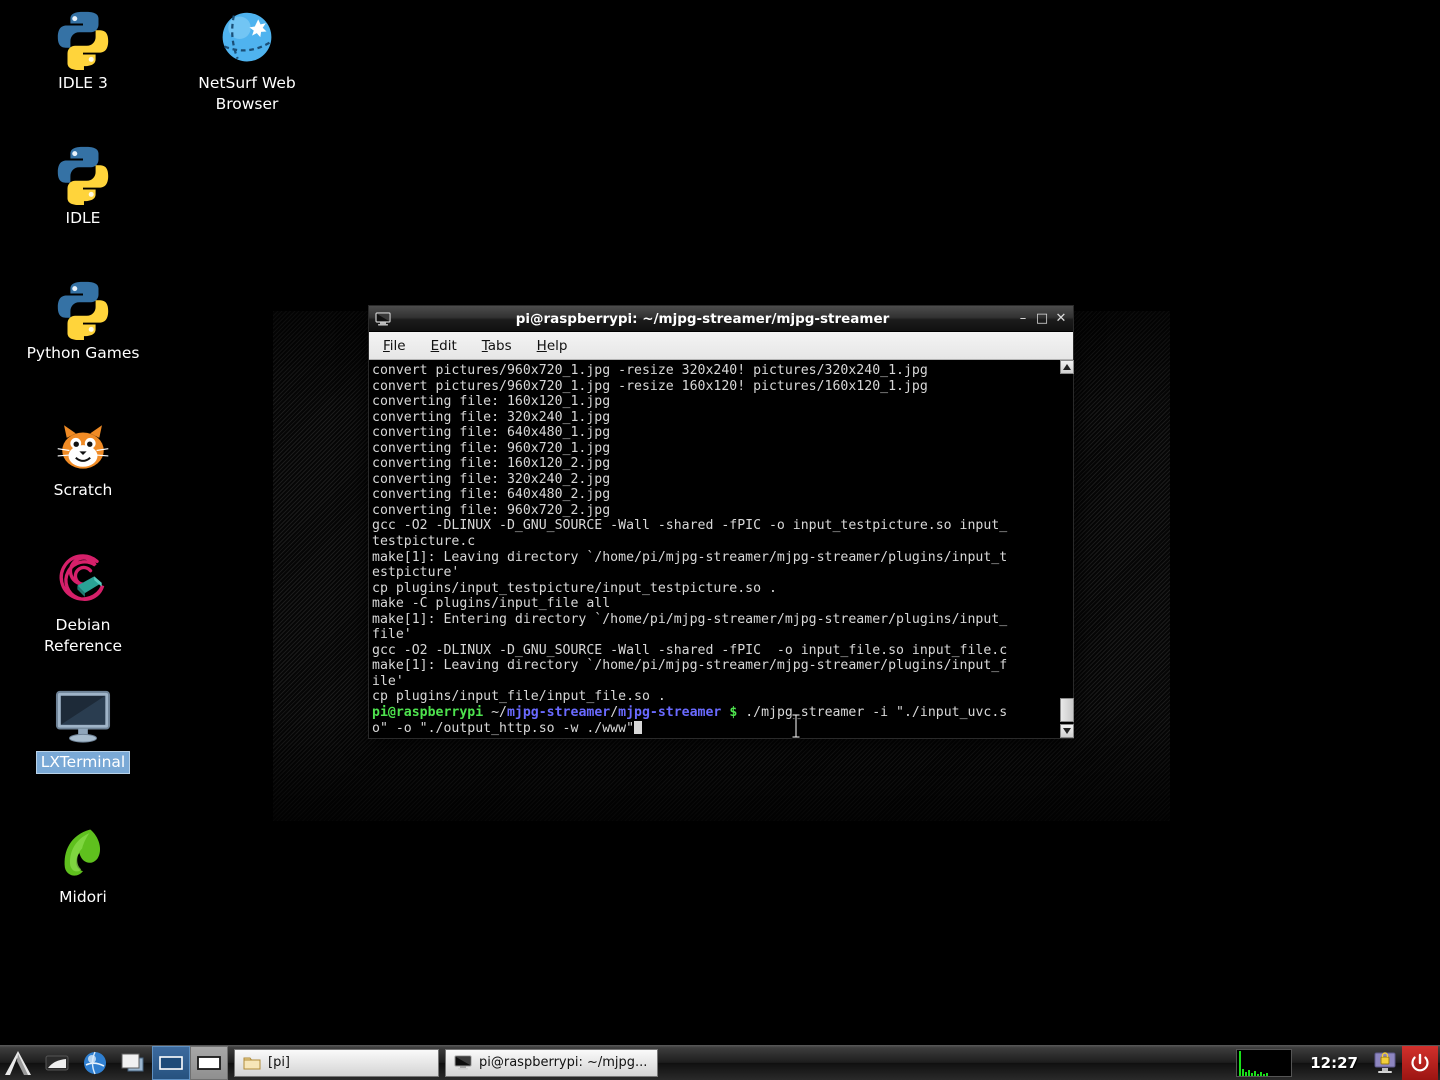  I want to click on web-browser-icon, so click(95, 1063).